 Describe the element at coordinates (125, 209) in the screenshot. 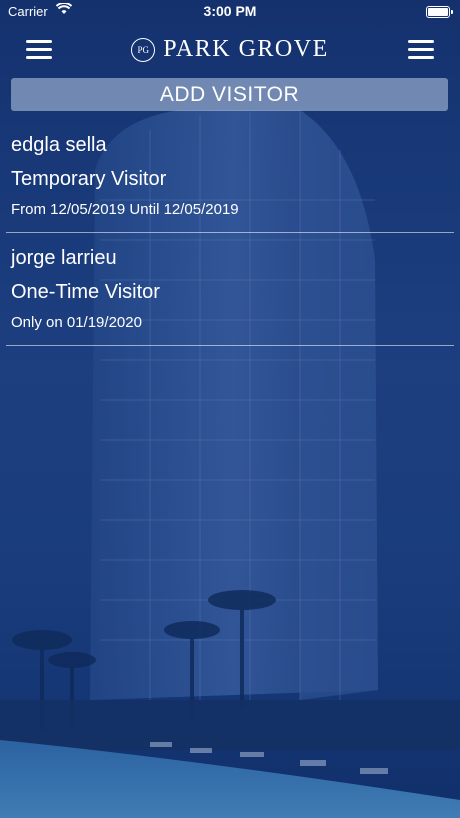

I see `visitor-dates: From 12/05/2019 Until 12/05/2019` at that location.